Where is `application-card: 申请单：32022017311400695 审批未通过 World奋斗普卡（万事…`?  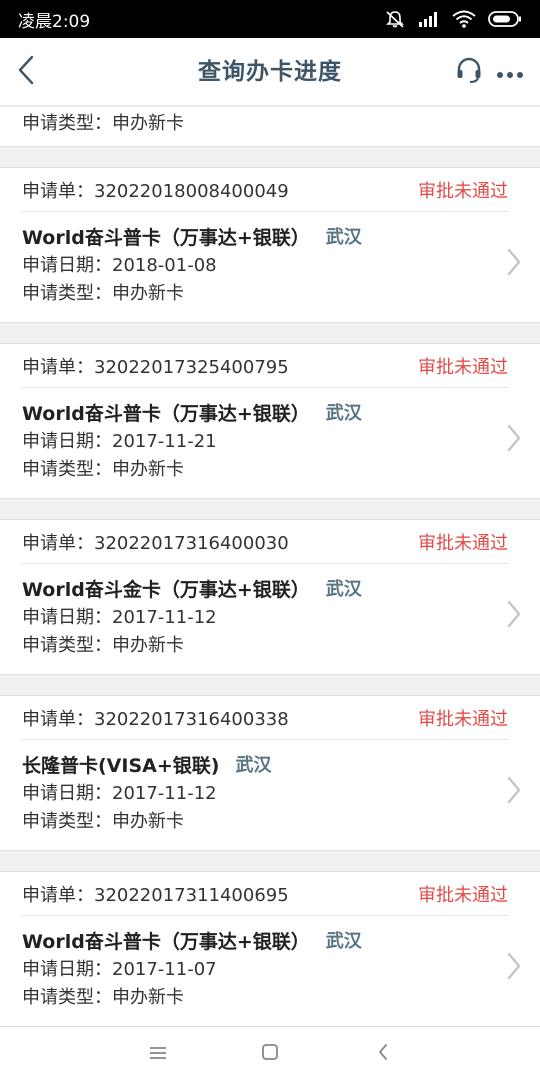
application-card: 申请单：32022017311400695 审批未通过 World奋斗普卡（万事… is located at coordinates (270, 949).